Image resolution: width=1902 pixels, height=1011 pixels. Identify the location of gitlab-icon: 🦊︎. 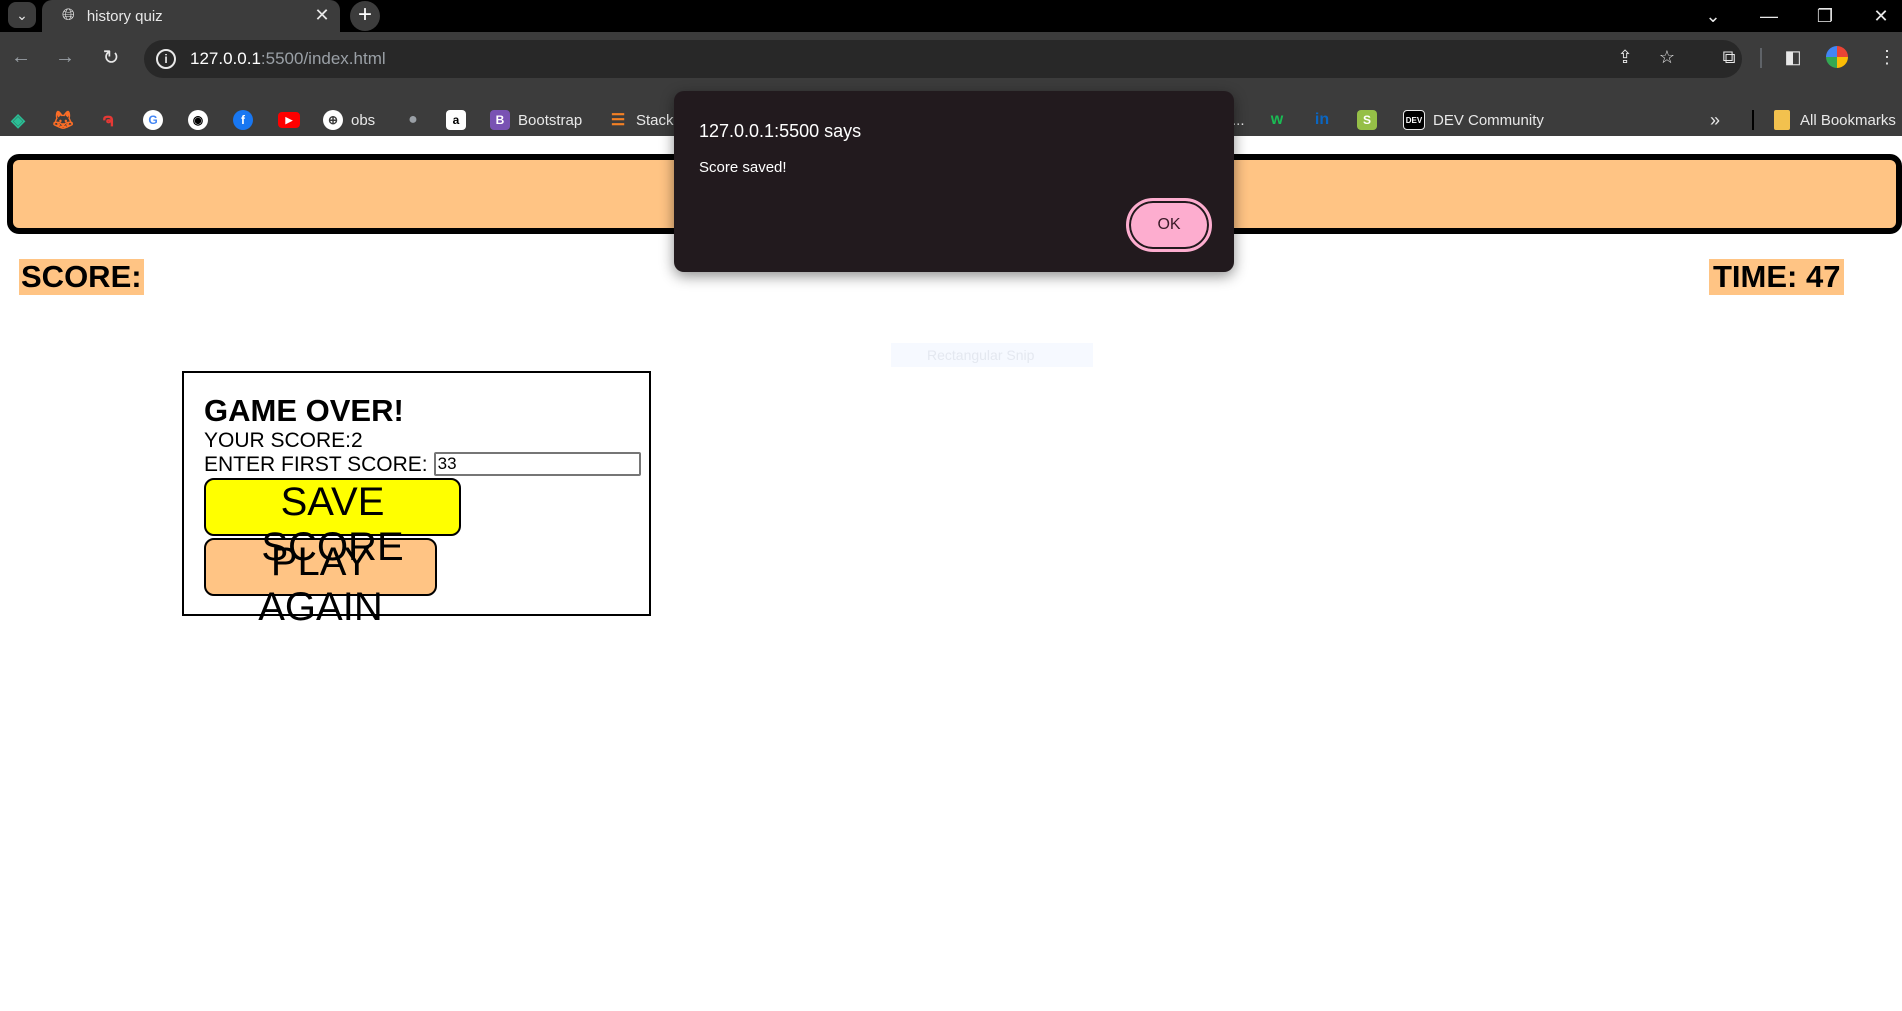
(63, 119).